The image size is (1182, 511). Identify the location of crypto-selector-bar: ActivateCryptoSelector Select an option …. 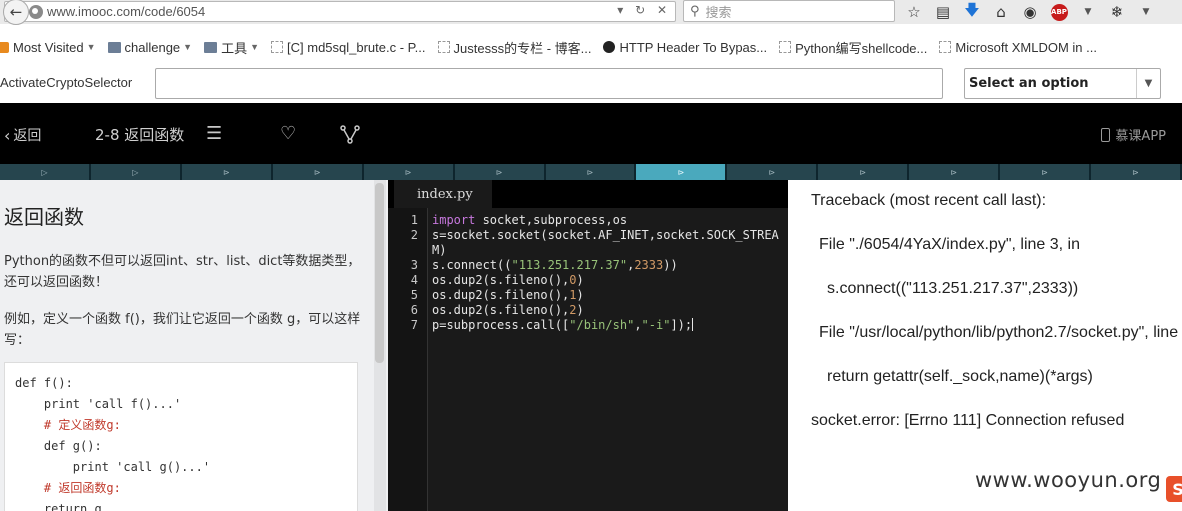
(591, 83).